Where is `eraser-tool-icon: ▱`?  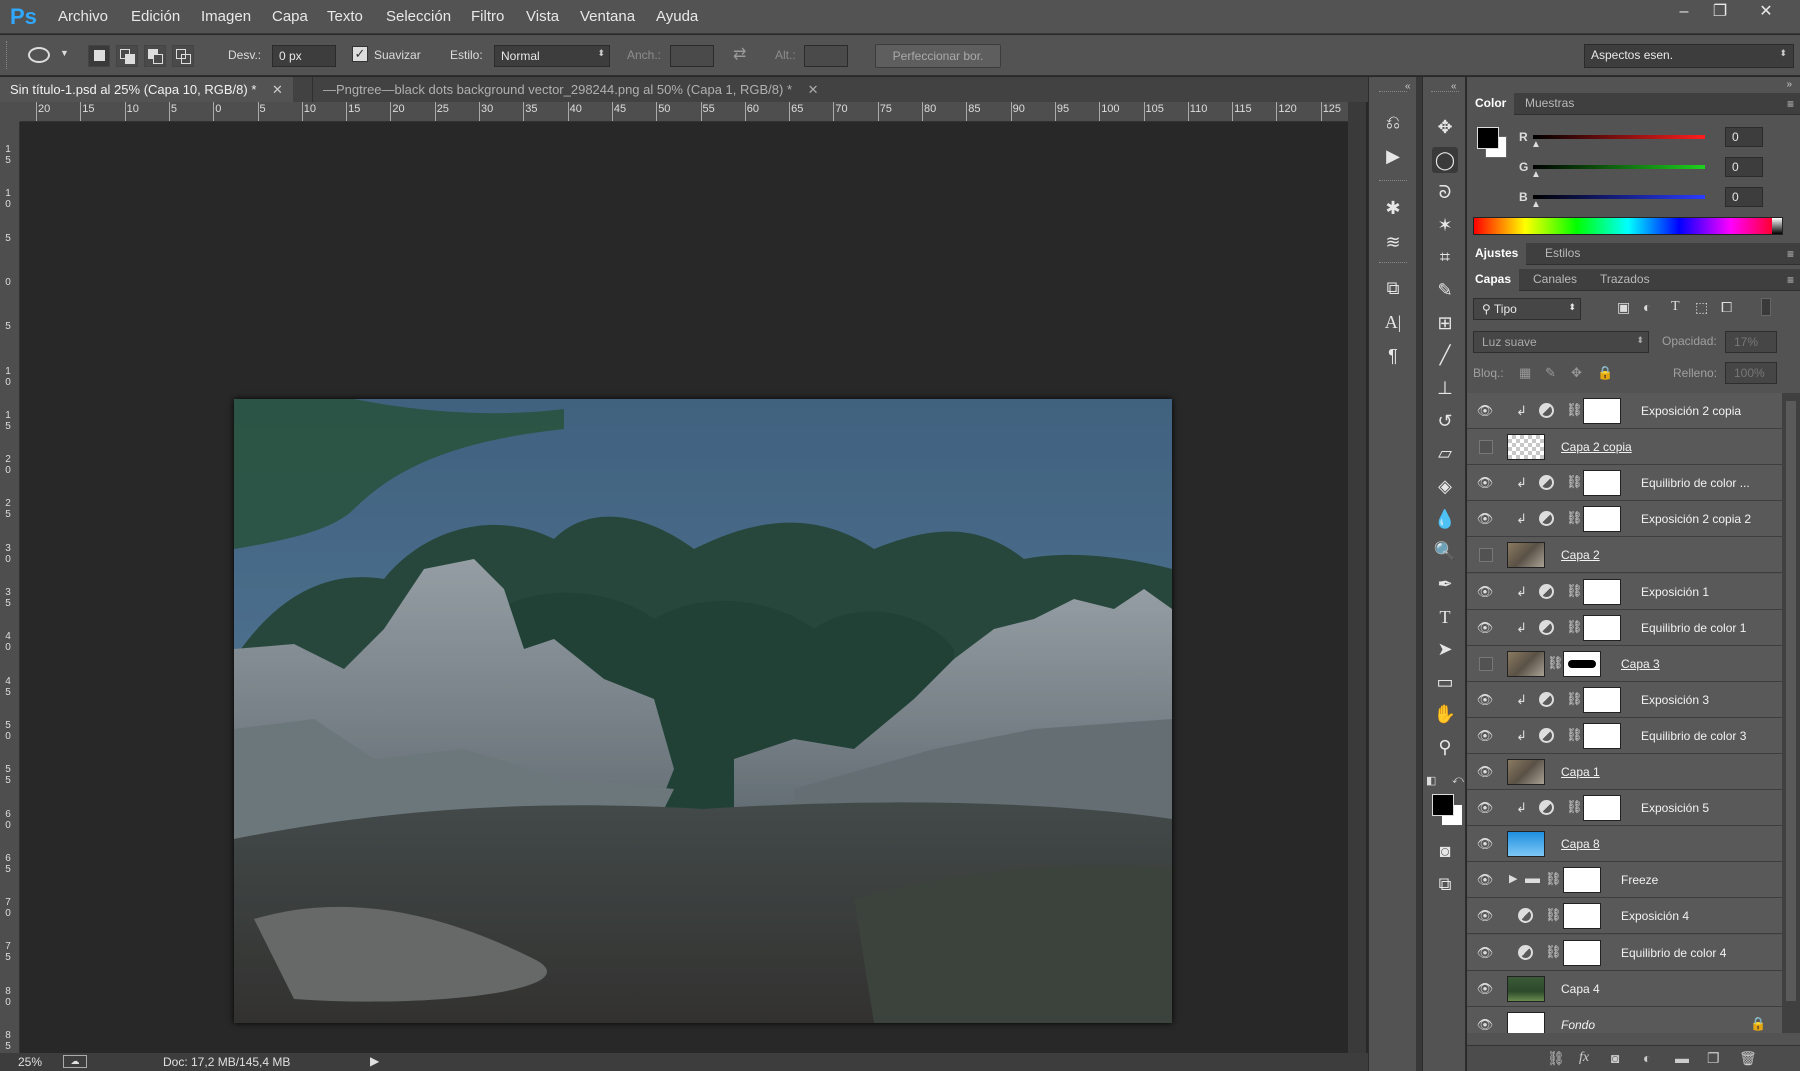 eraser-tool-icon: ▱ is located at coordinates (1445, 453).